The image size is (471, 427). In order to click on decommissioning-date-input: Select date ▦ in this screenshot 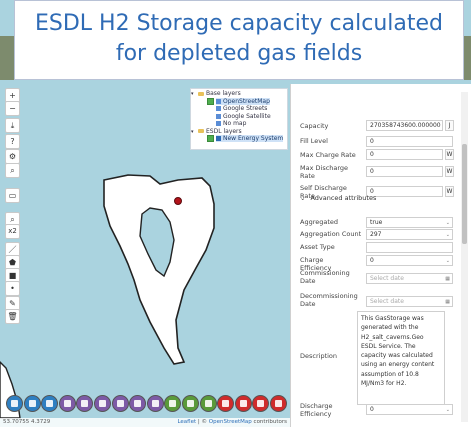, I will do `click(409, 301)`.